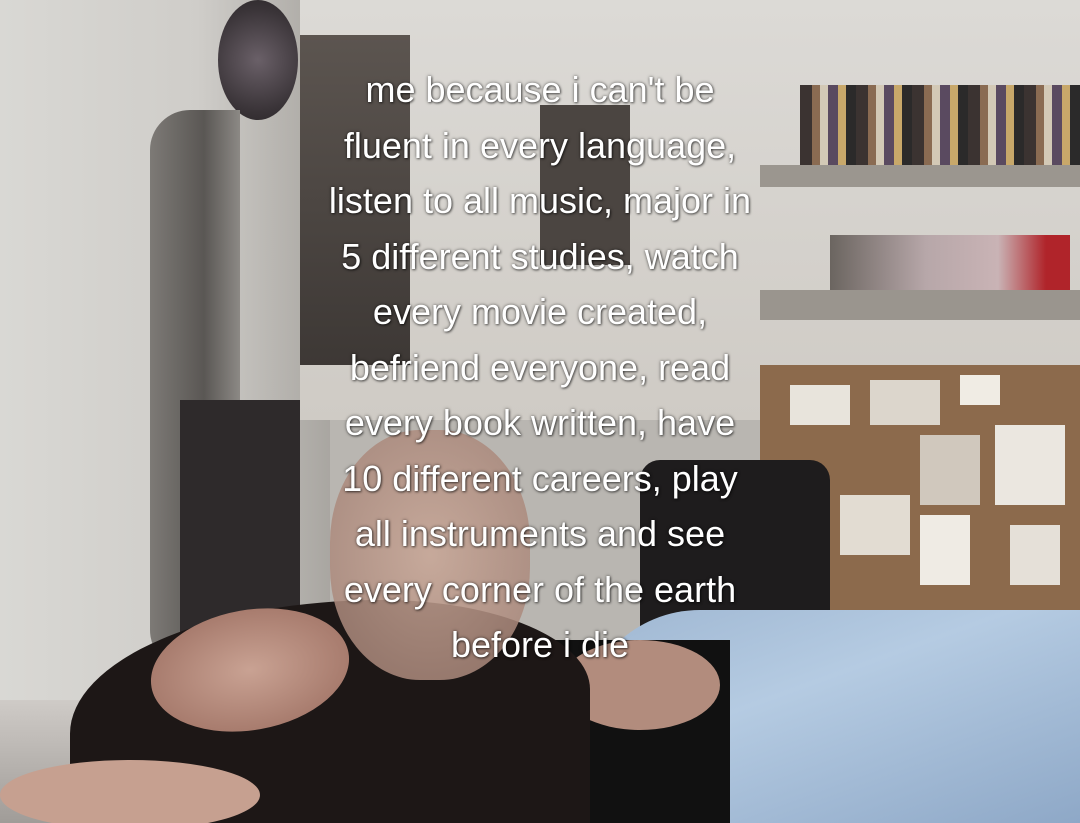 This screenshot has height=823, width=1080. Describe the element at coordinates (540, 422) in the screenshot. I see `caption-line: every book written, have` at that location.